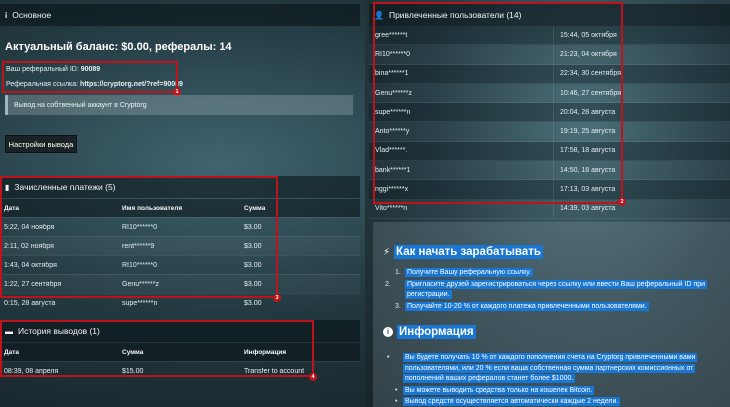  I want to click on info-circle-icon: i, so click(388, 332).